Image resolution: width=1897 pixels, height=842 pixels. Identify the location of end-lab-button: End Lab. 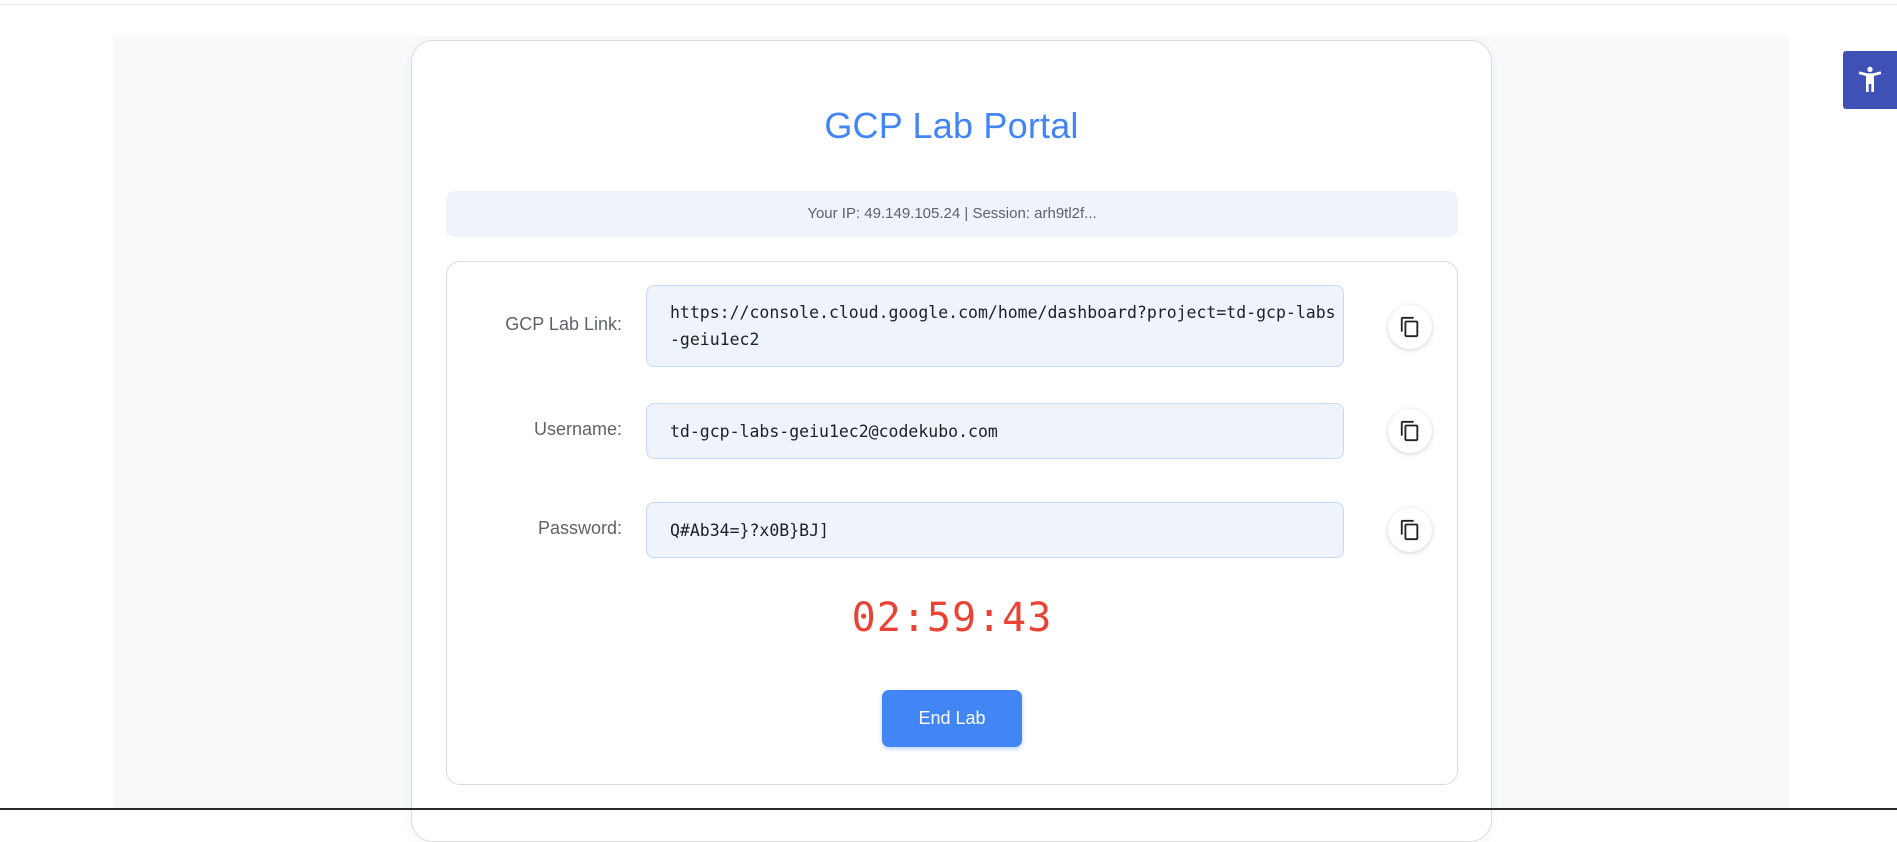
(952, 718).